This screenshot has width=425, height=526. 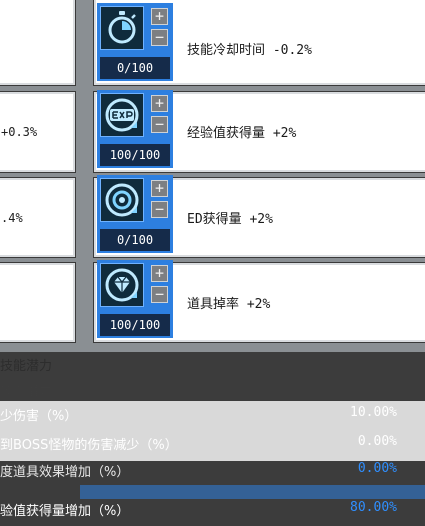 I want to click on exp-icon, so click(x=122, y=115).